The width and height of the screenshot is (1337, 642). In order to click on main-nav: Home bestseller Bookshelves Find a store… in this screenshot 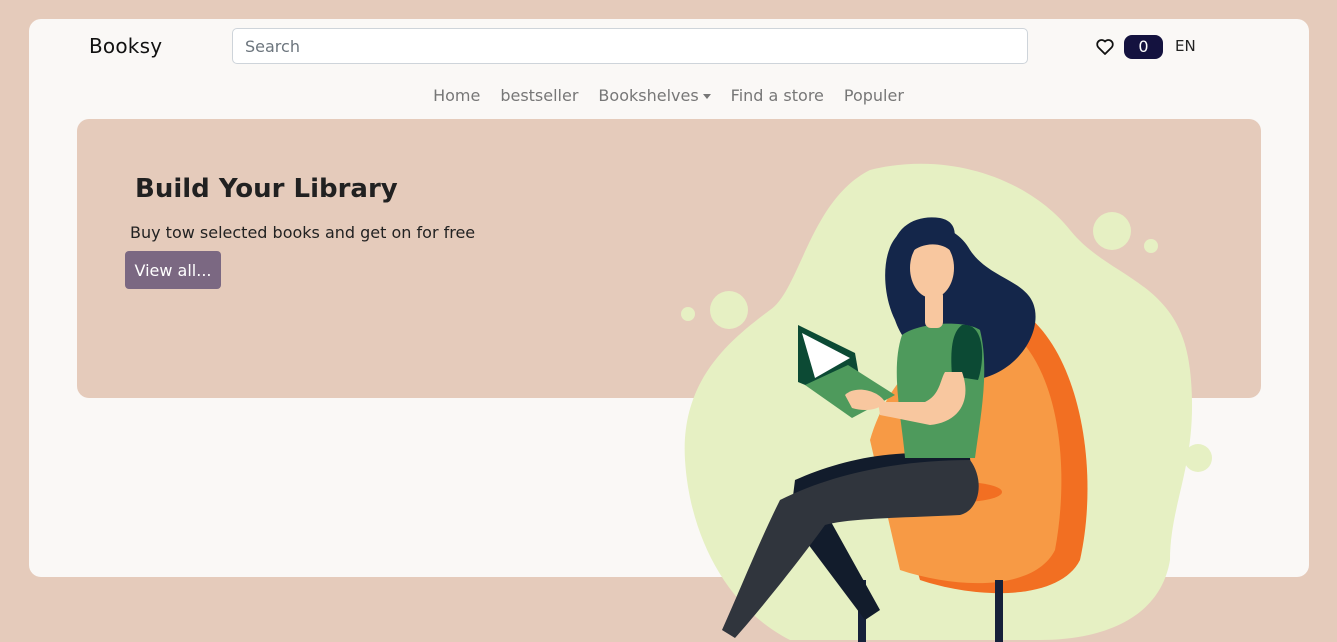, I will do `click(668, 95)`.